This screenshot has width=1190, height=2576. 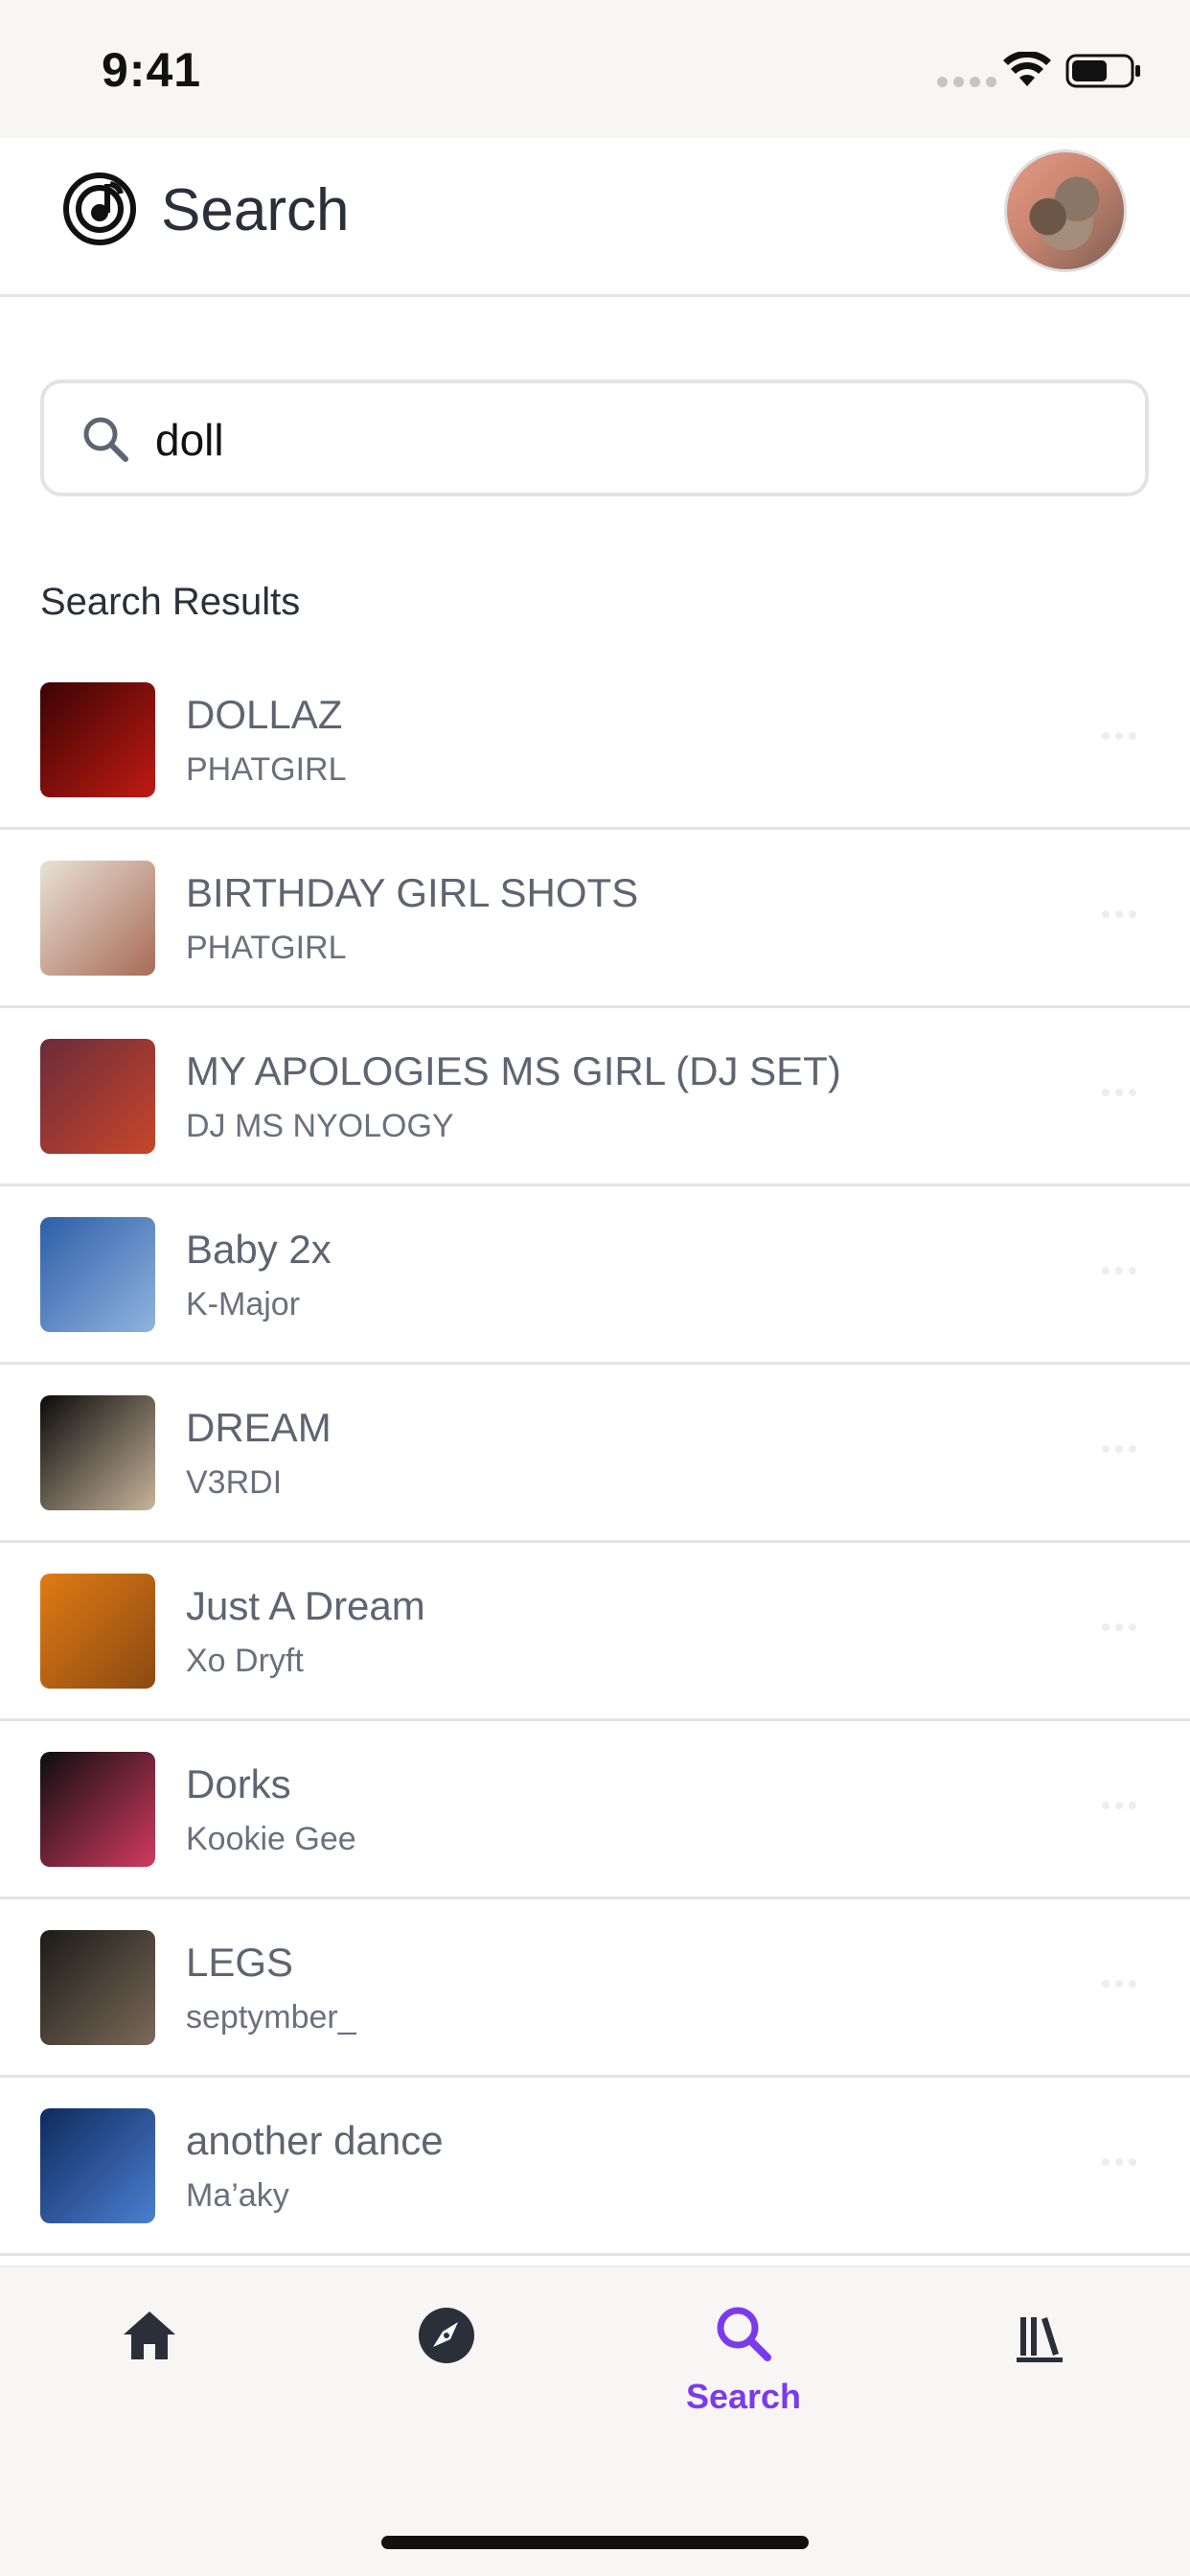 I want to click on wifi-icon, so click(x=1027, y=69).